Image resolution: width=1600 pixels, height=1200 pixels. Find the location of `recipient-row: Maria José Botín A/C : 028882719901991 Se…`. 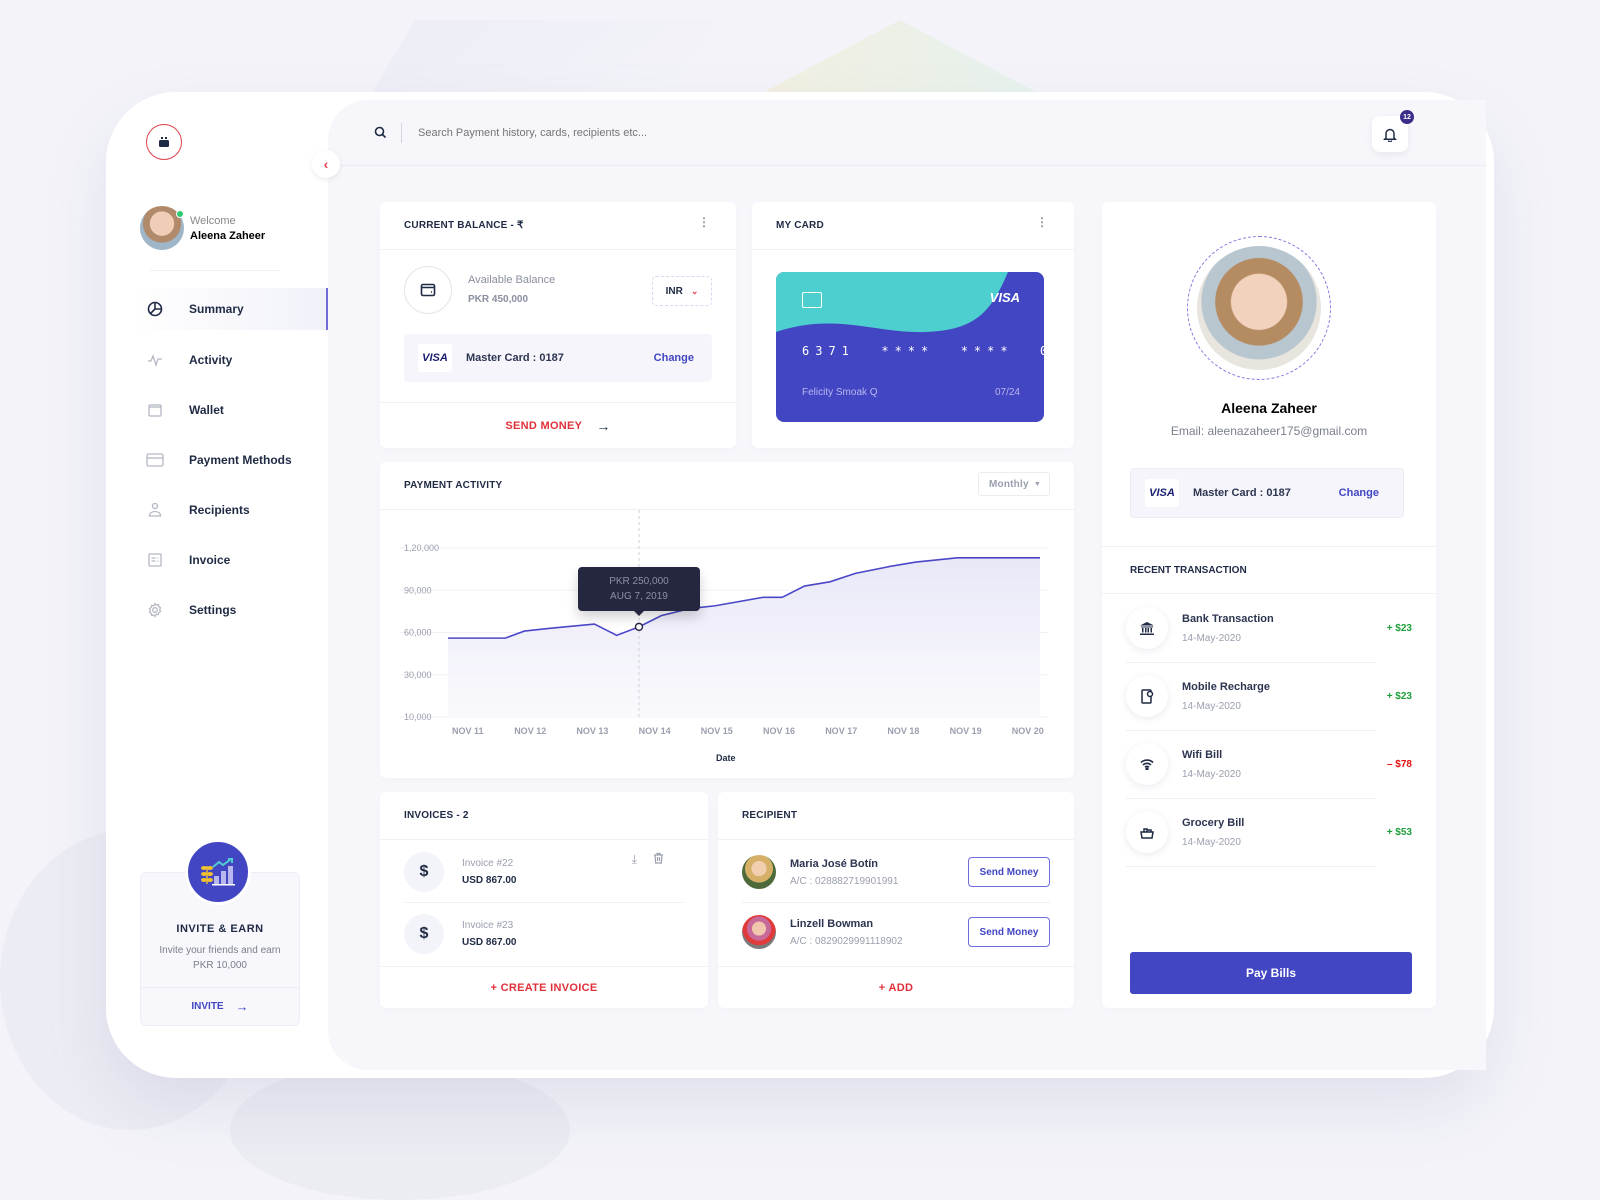

recipient-row: Maria José Botín A/C : 028882719901991 Se… is located at coordinates (896, 872).